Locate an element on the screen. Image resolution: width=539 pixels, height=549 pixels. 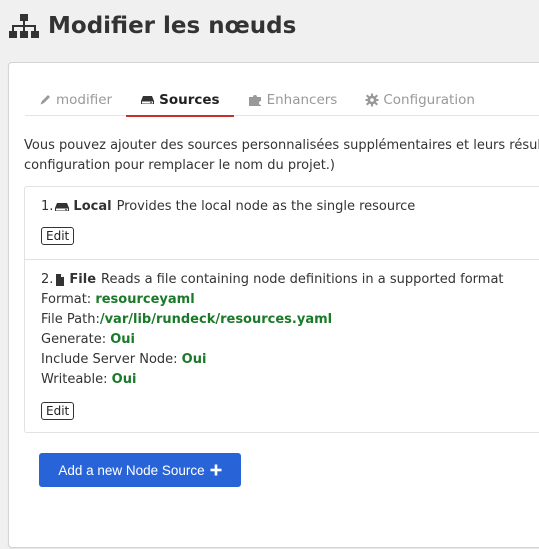
property-format: Format: resourceyaml is located at coordinates (290, 300).